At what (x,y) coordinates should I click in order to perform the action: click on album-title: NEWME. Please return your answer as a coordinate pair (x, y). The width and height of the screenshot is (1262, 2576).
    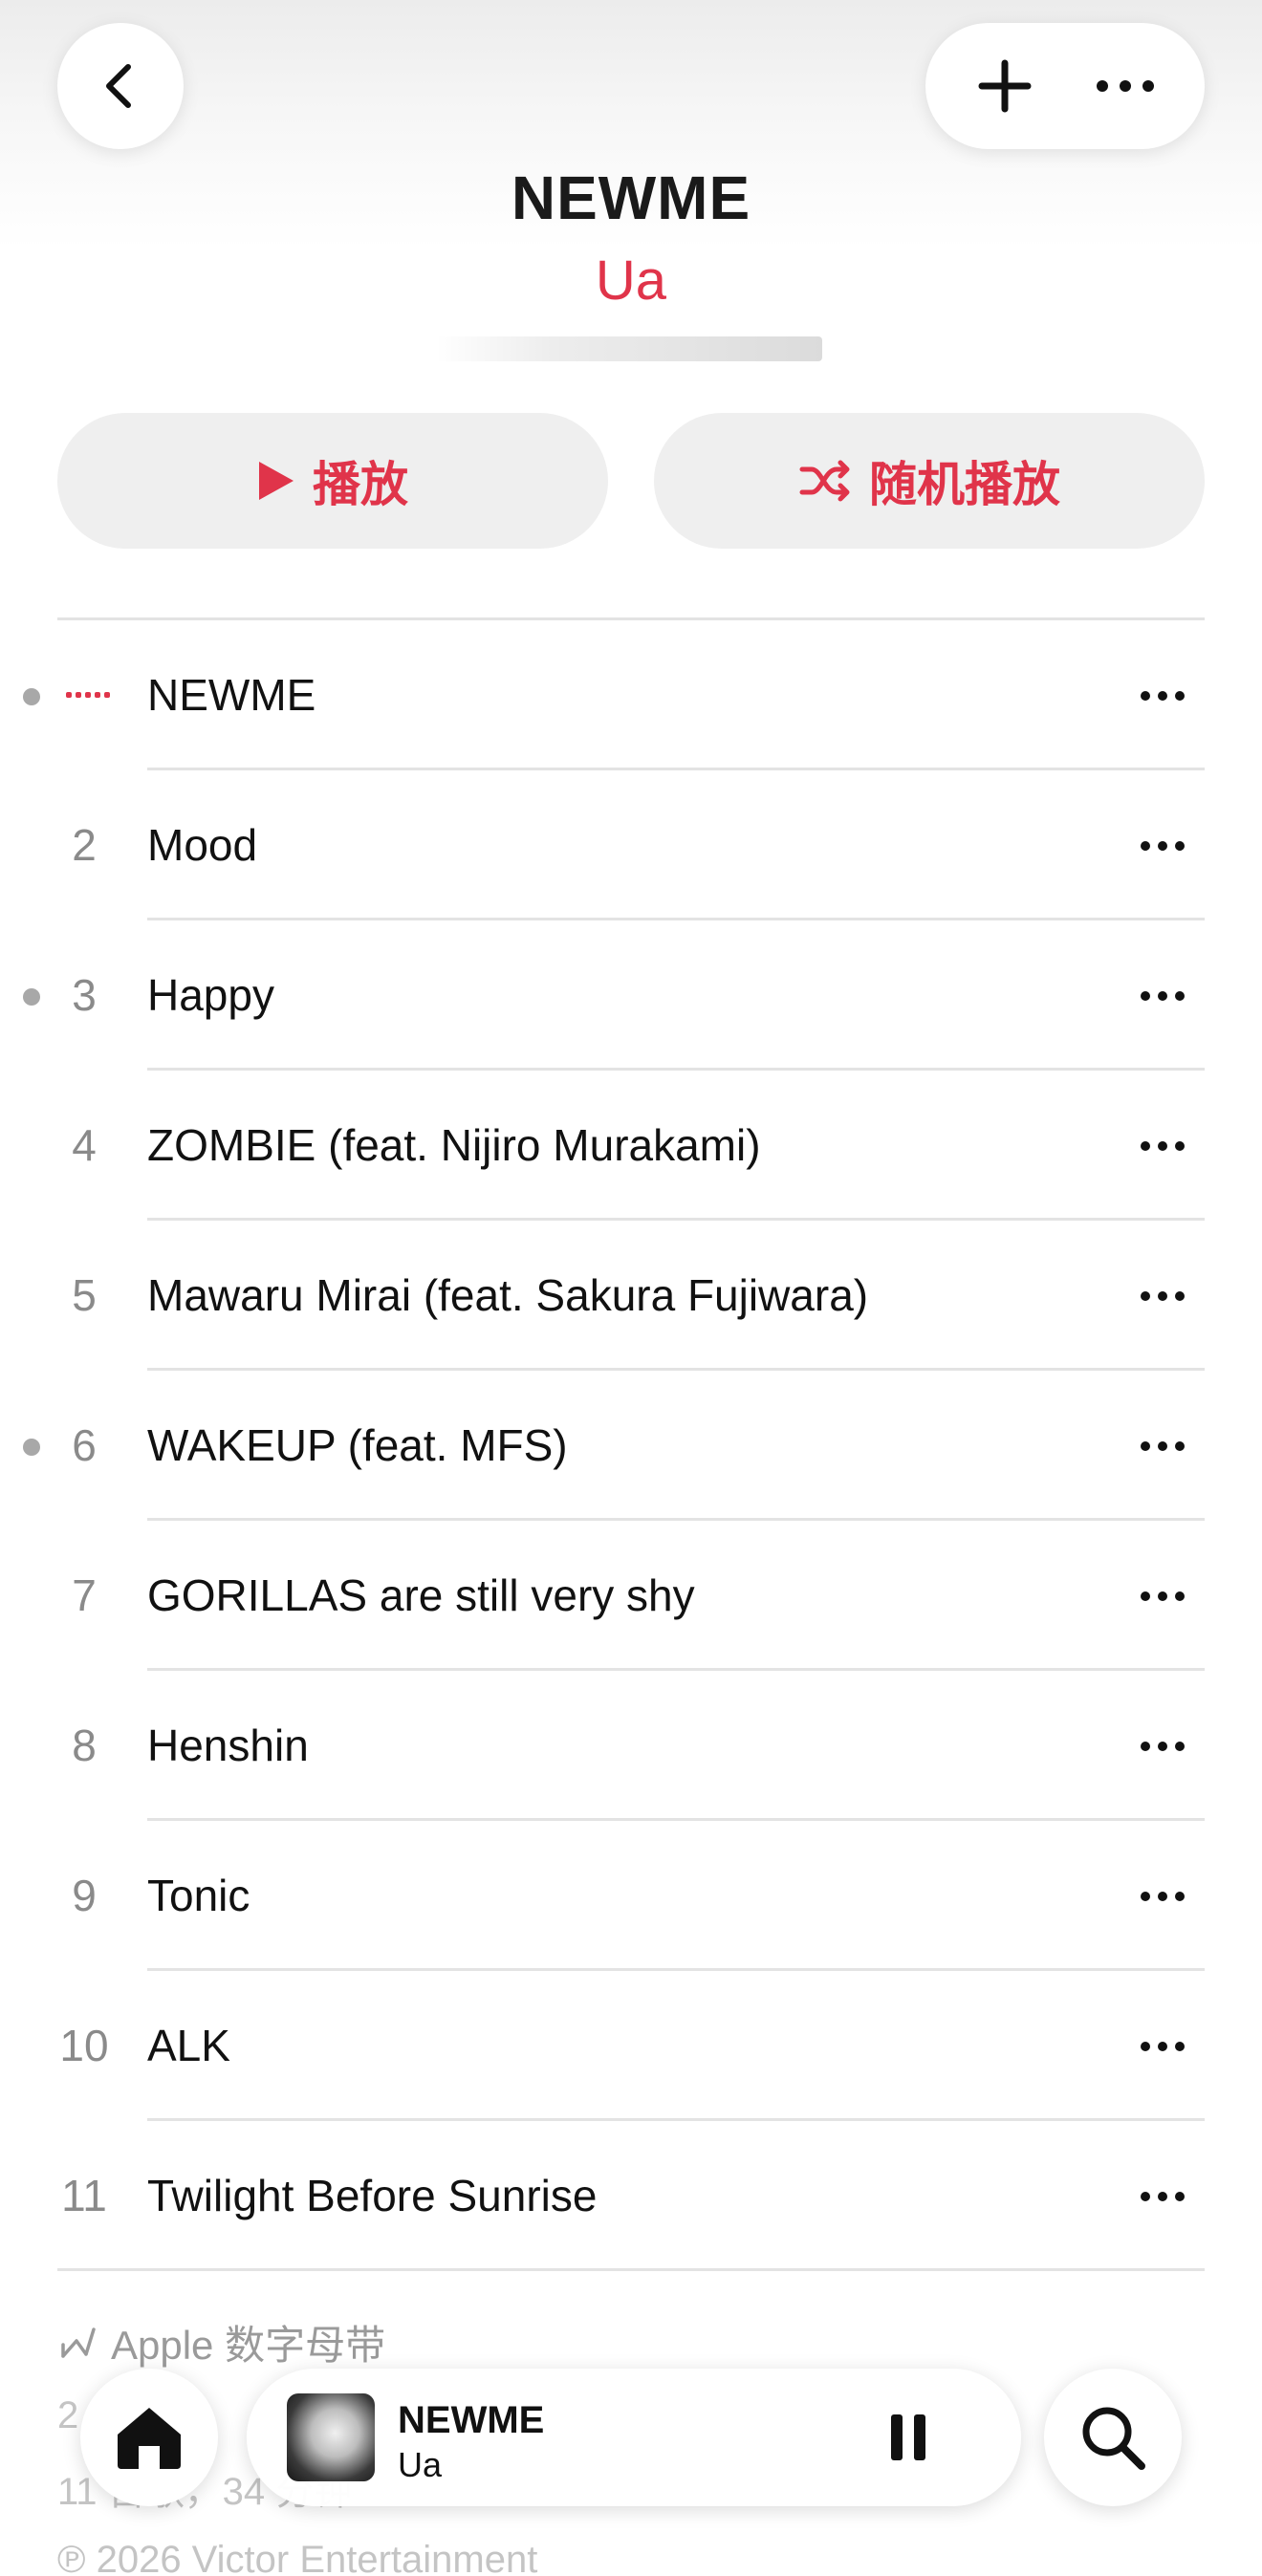
    Looking at the image, I should click on (631, 197).